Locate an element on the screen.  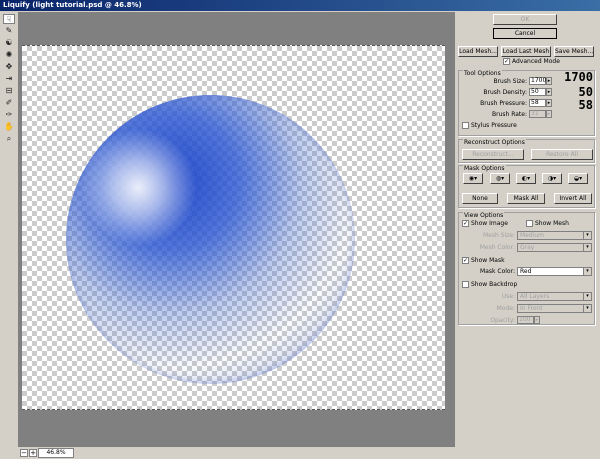
brush-density-field: 50 is located at coordinates (537, 92).